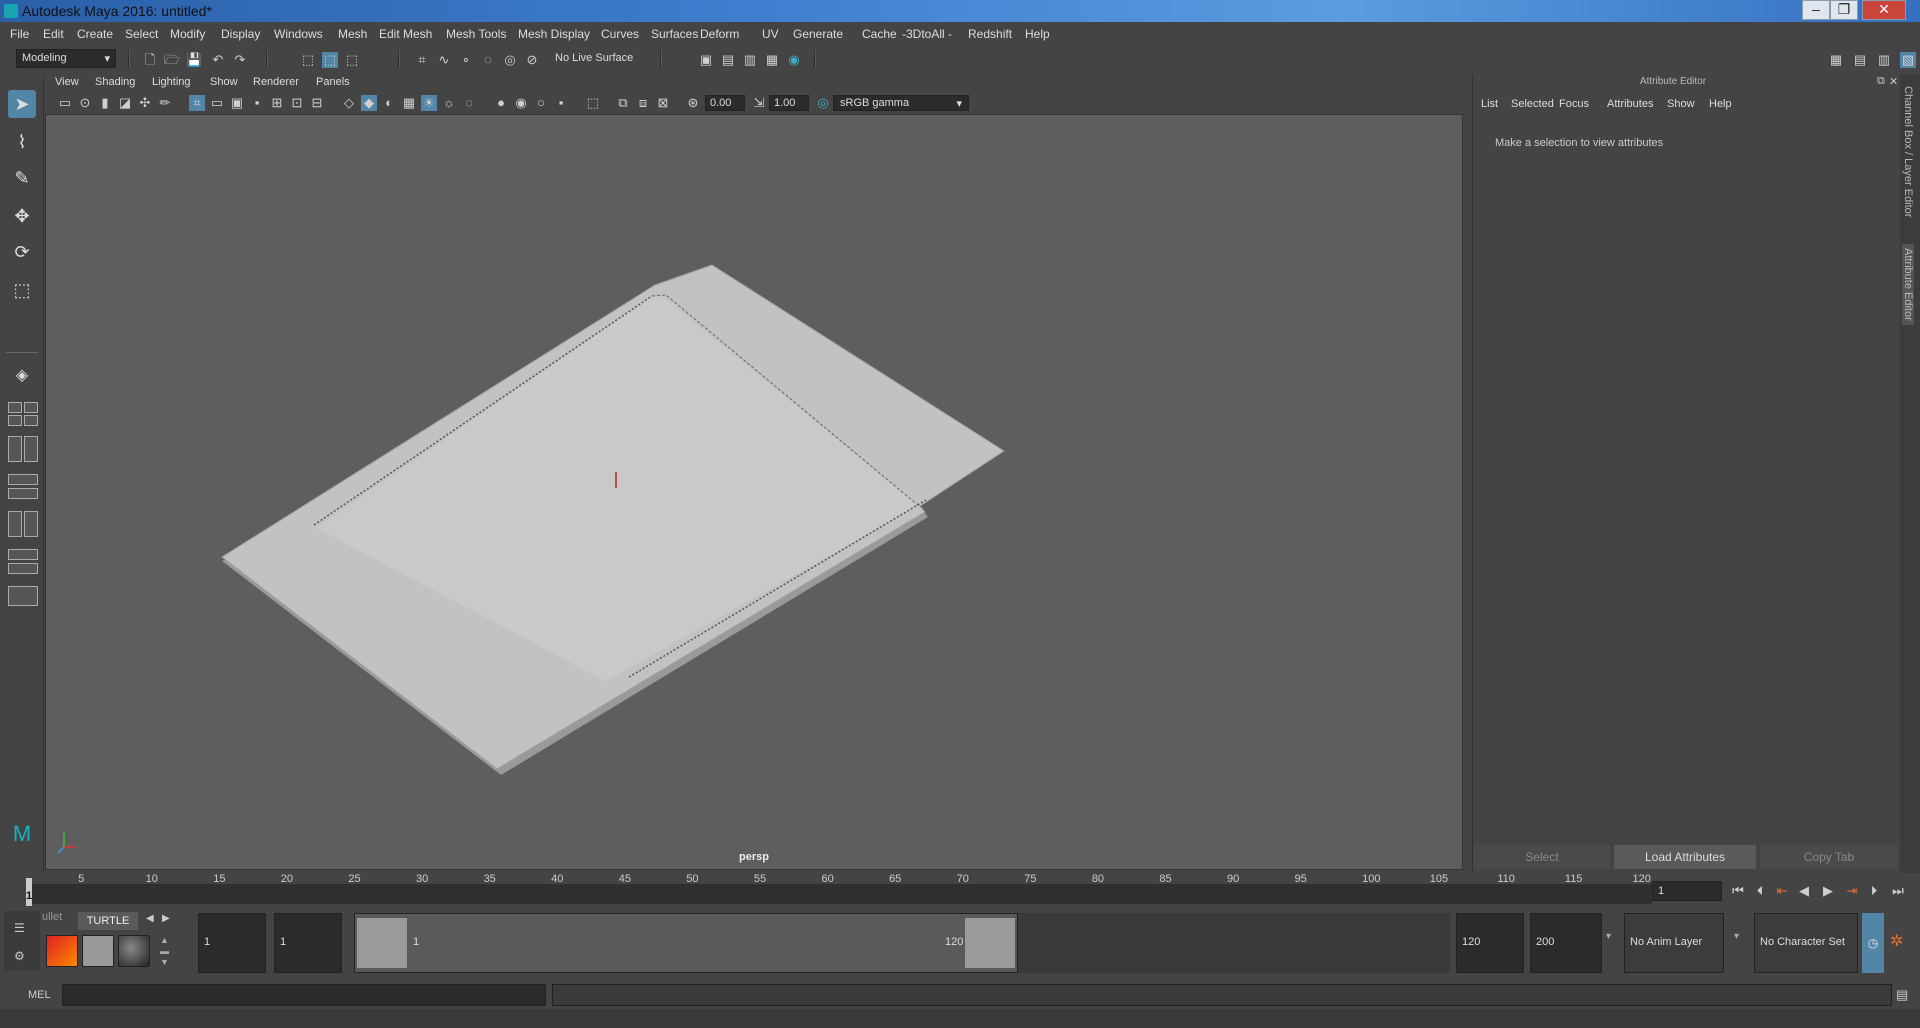 This screenshot has height=1028, width=1920. What do you see at coordinates (1804, 891) in the screenshot?
I see `play-backwards-icon: ◀` at bounding box center [1804, 891].